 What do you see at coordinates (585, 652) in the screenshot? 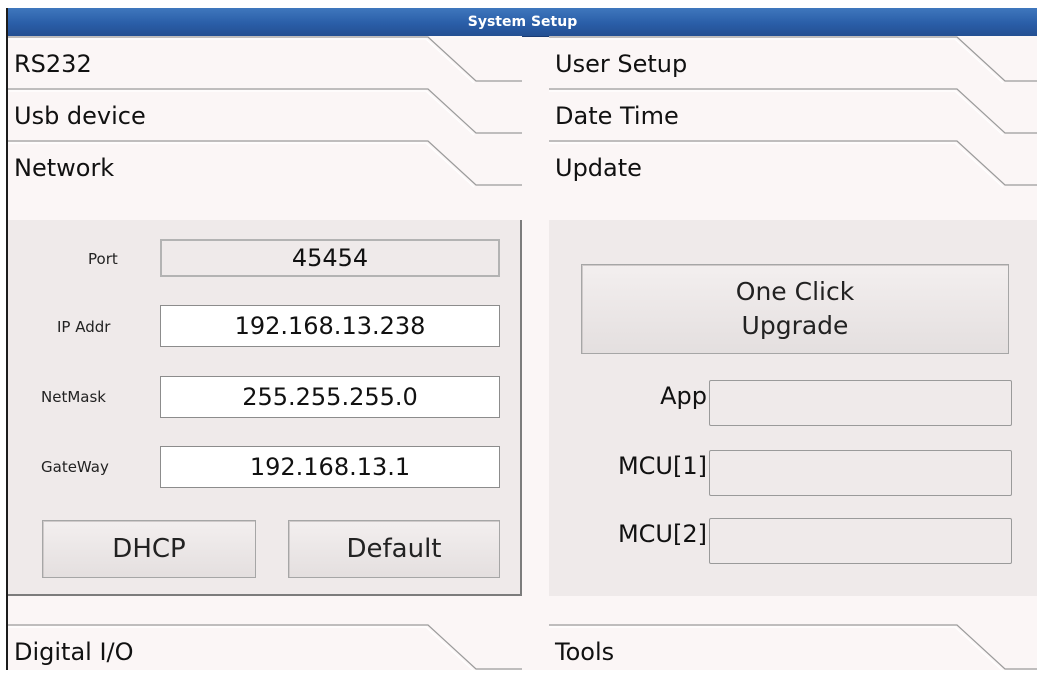
I see `tab-label: Tools` at bounding box center [585, 652].